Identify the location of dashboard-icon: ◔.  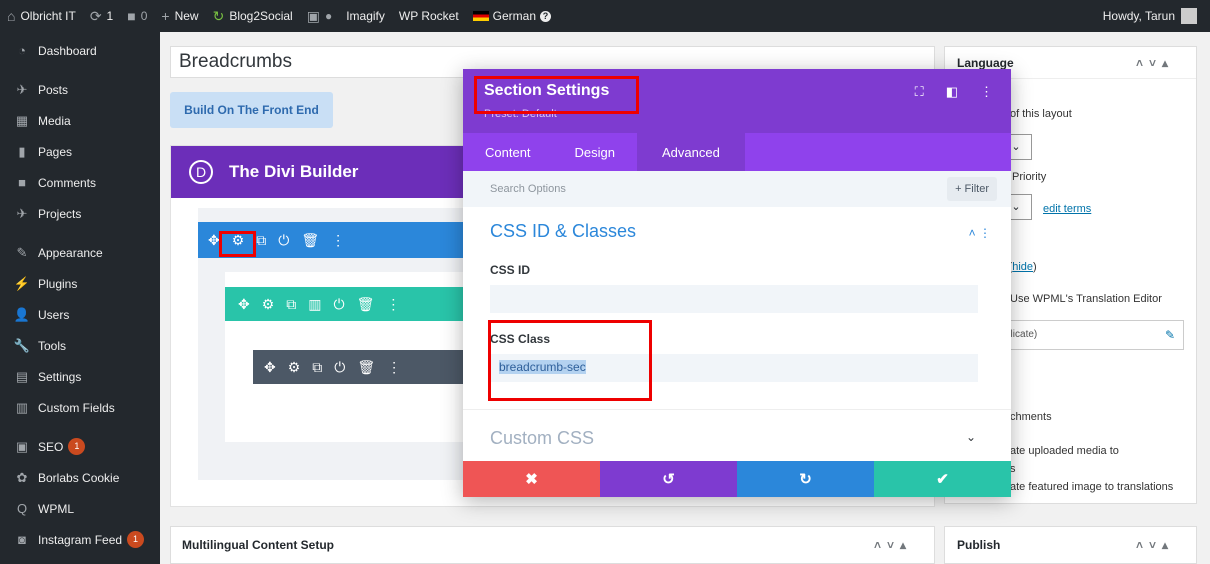
(22, 50).